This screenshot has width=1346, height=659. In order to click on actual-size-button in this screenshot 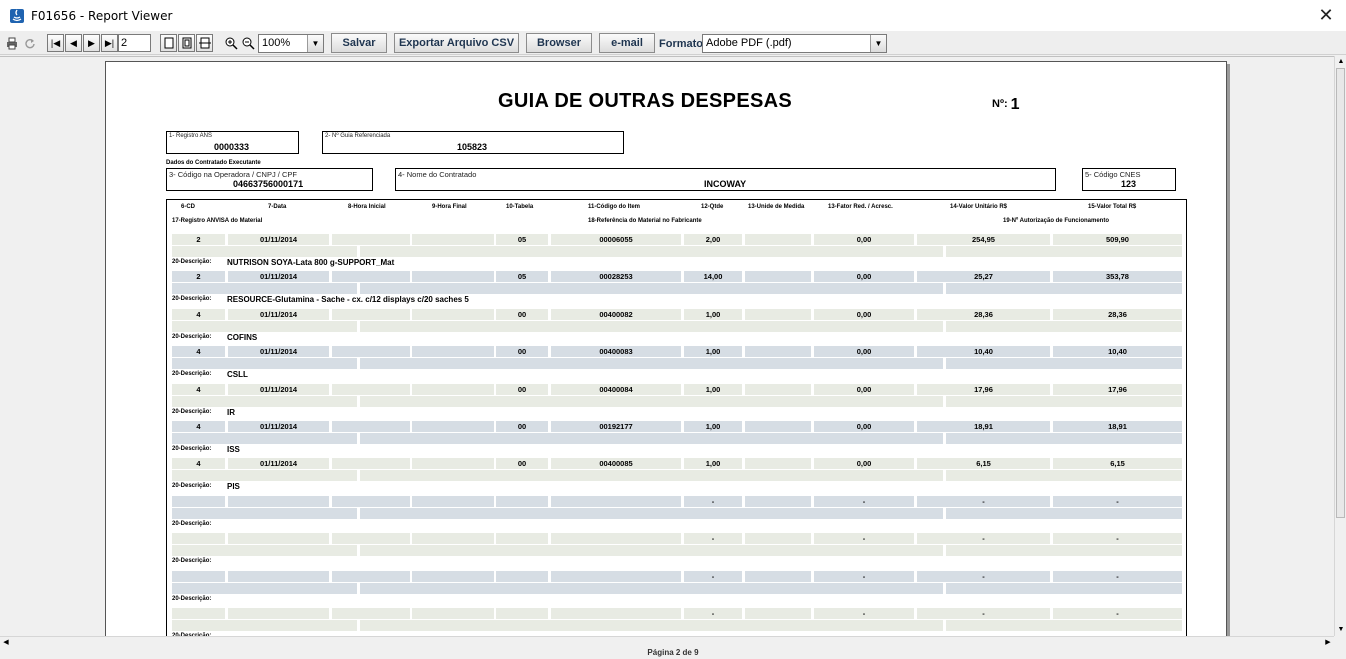, I will do `click(168, 43)`.